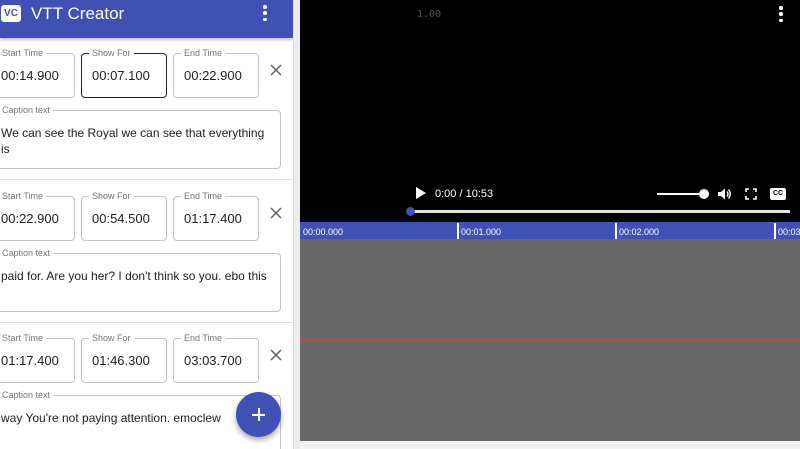 The width and height of the screenshot is (800, 449). I want to click on play-icon, so click(421, 193).